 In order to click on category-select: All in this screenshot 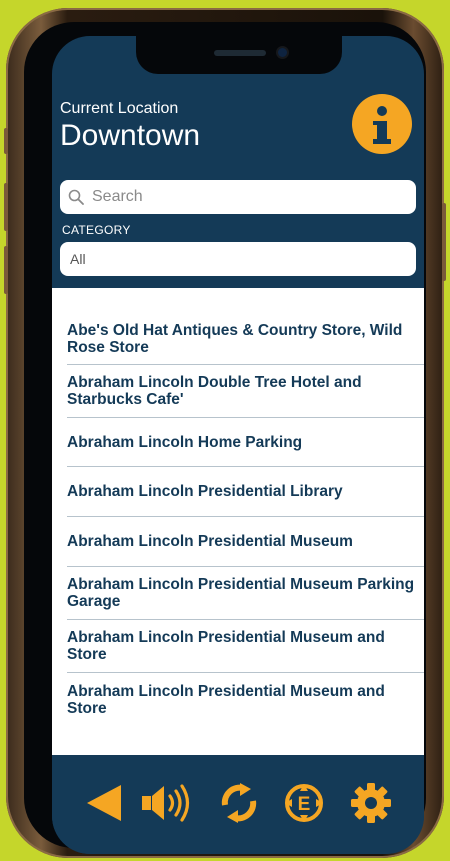, I will do `click(238, 259)`.